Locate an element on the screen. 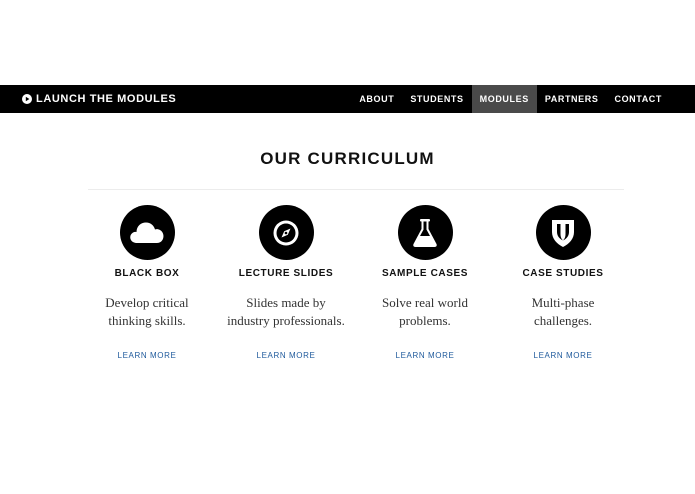 The width and height of the screenshot is (695, 494). feature-title: LECTURE SLIDES is located at coordinates (286, 273).